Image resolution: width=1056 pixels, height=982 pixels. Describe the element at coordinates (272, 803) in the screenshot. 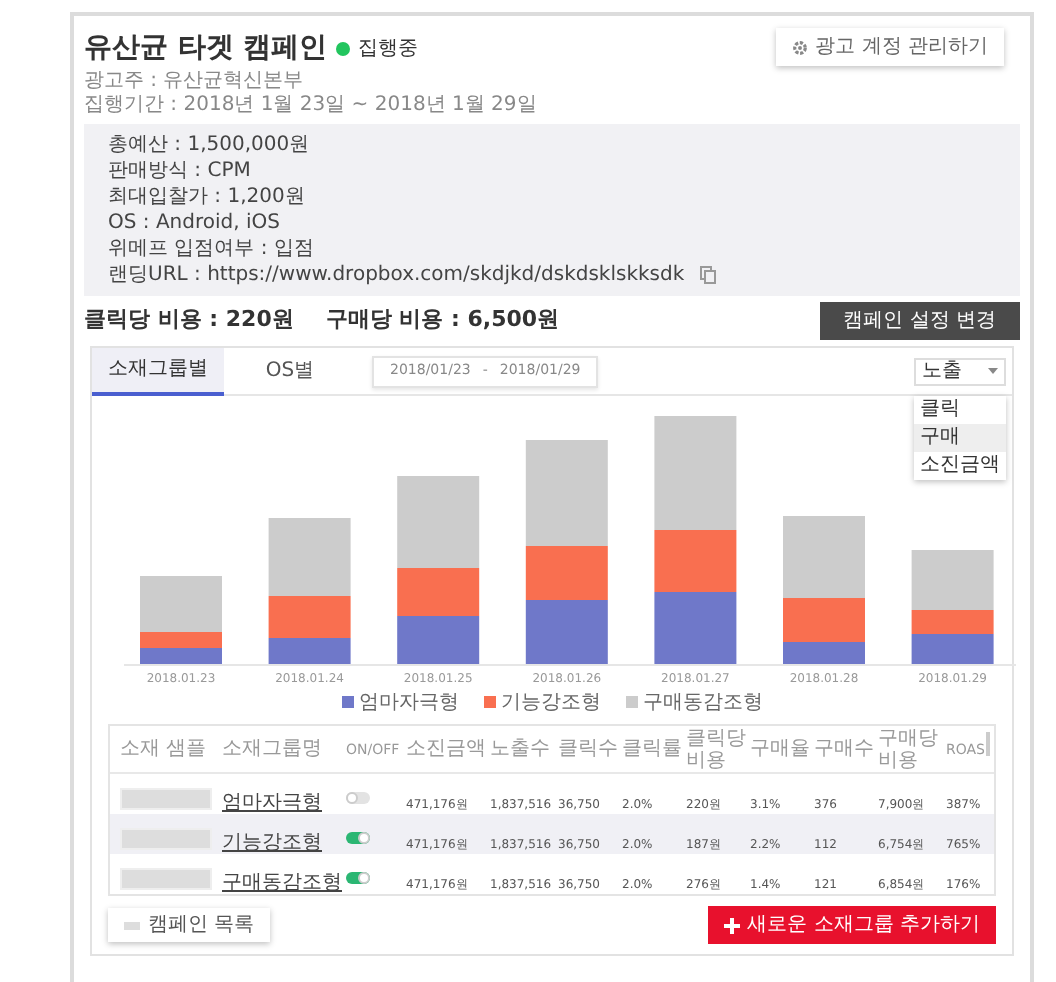

I see `group-link: 엄마자극형` at that location.